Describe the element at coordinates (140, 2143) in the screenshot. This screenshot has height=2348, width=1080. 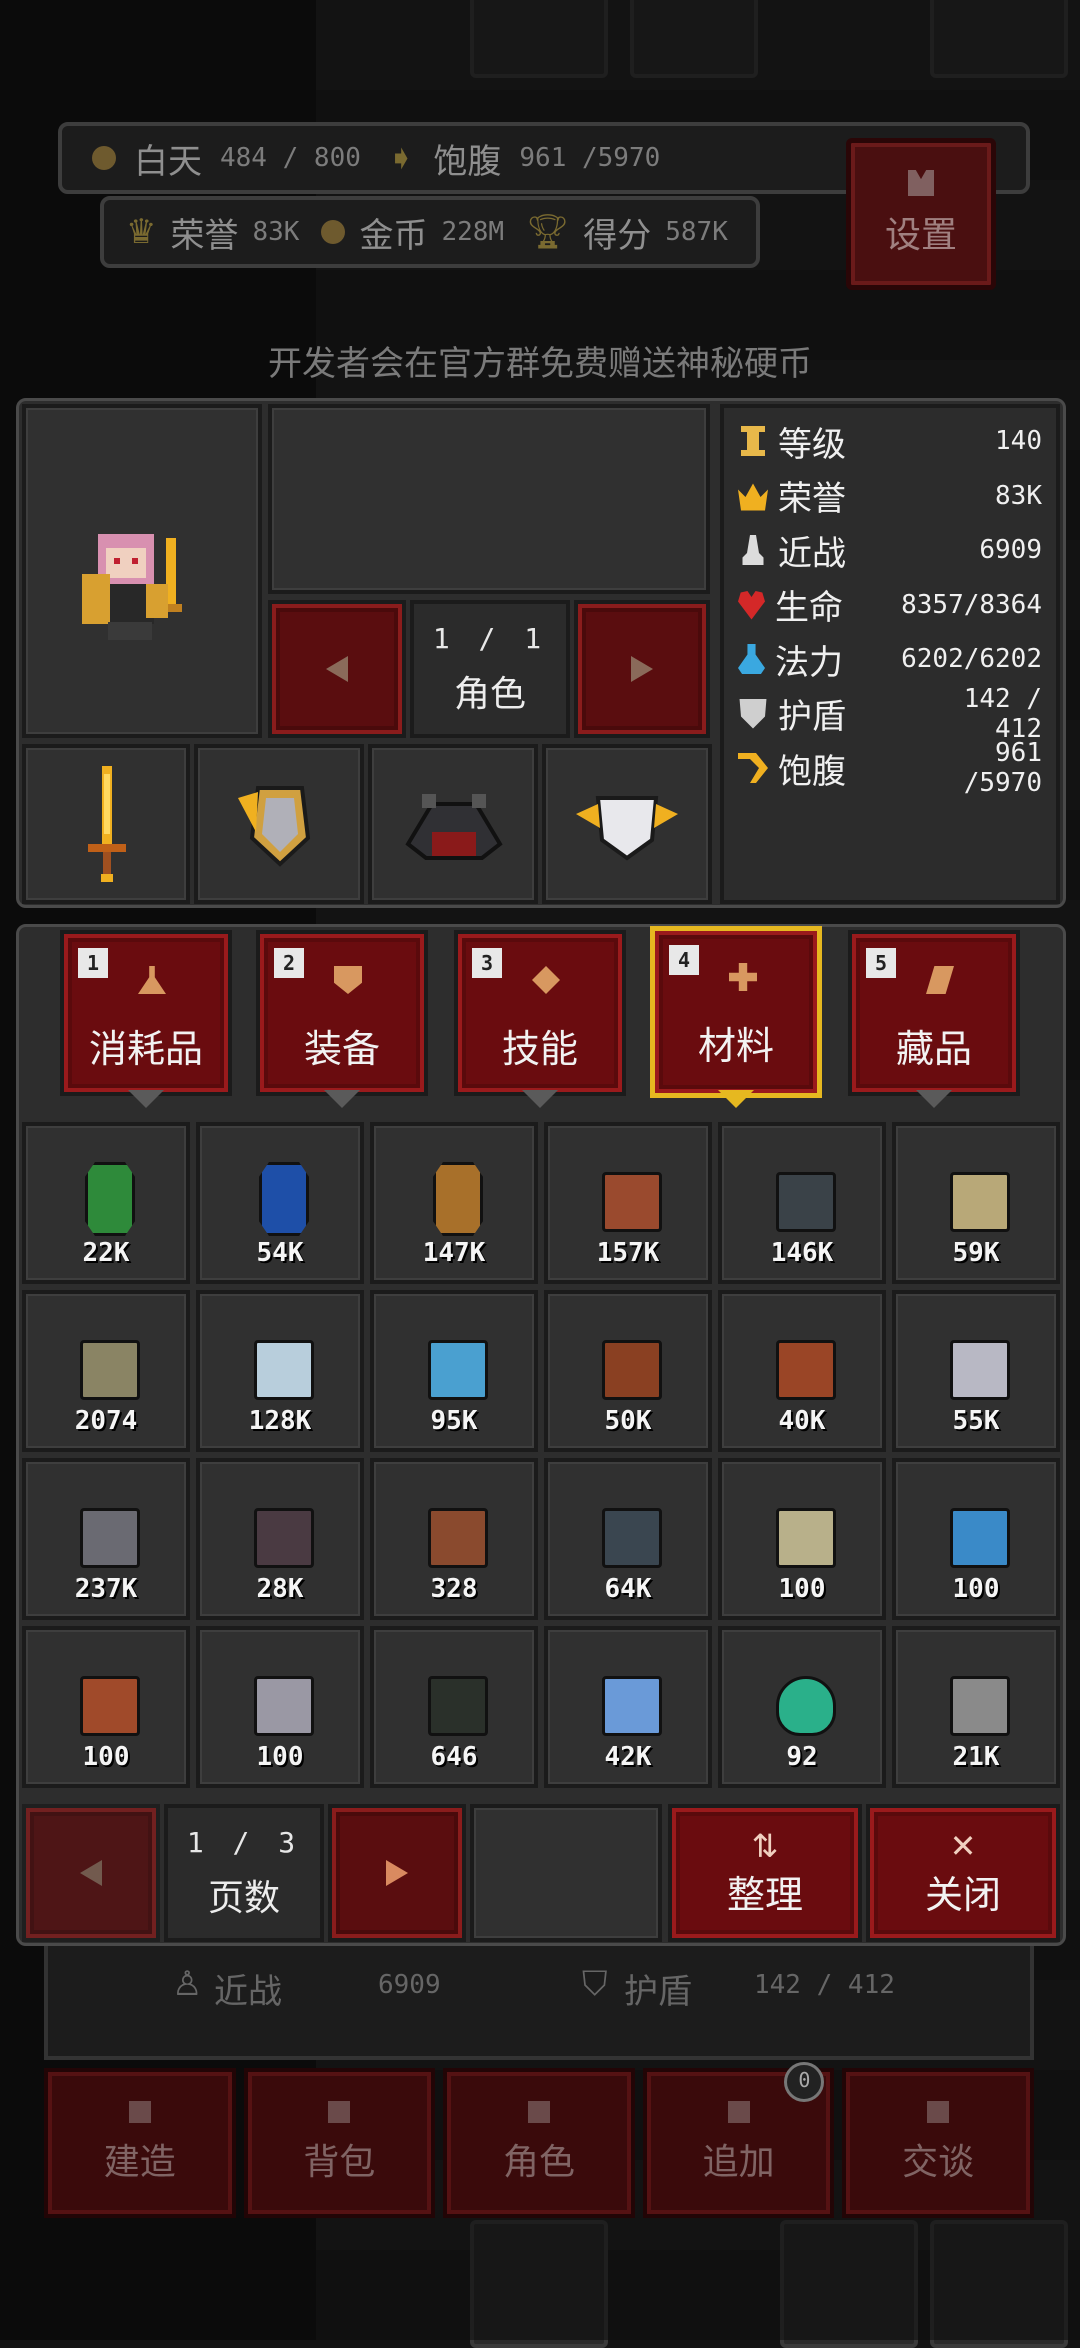
I see `dock-button: 建造` at that location.